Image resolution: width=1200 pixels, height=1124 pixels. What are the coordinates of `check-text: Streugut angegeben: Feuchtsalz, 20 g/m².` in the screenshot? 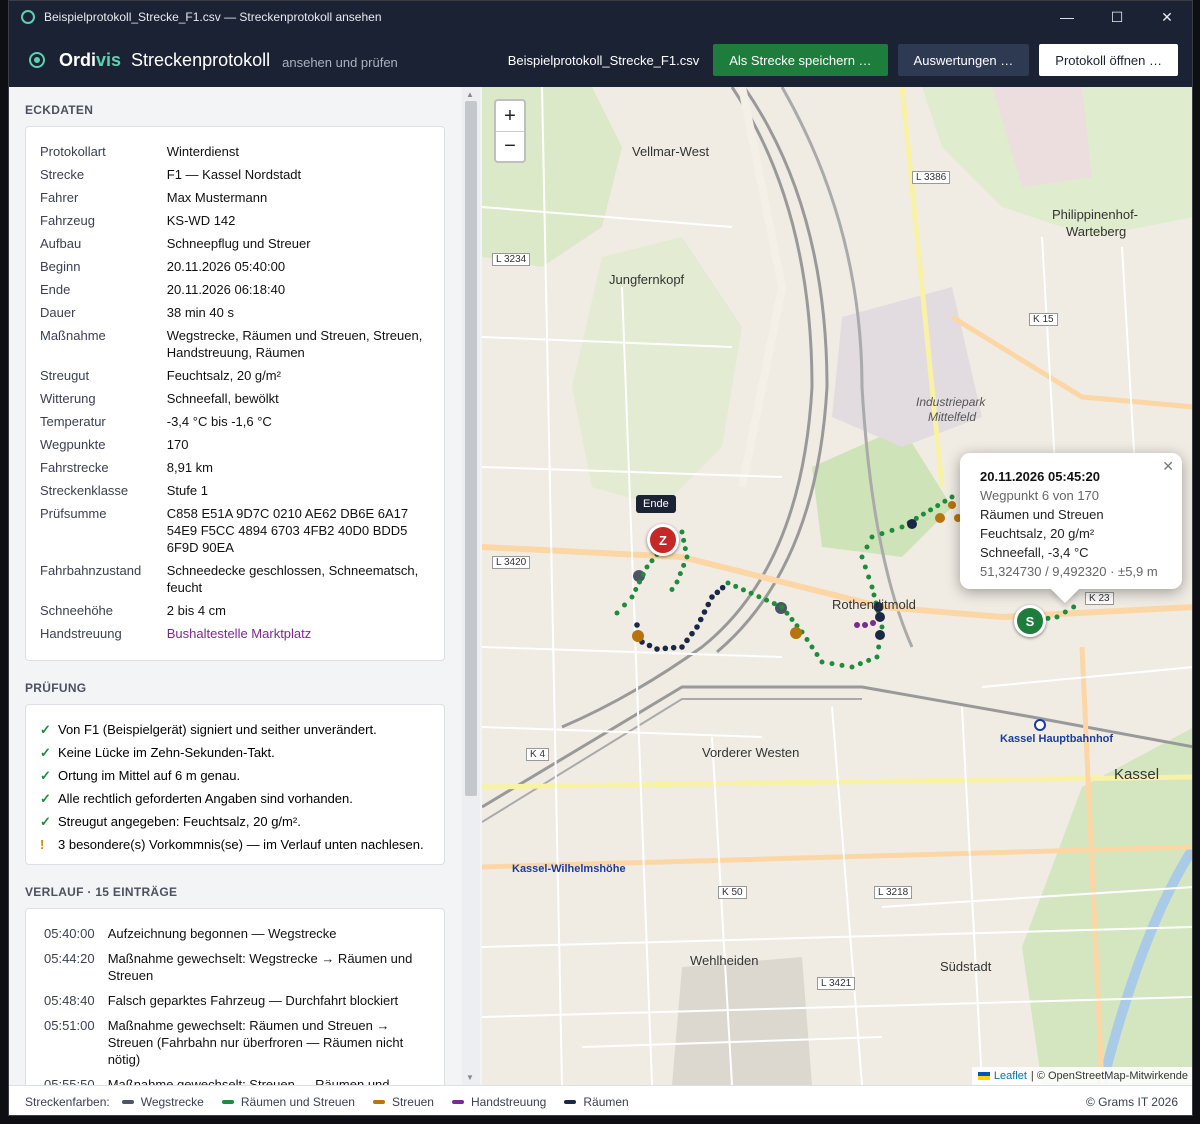 It's located at (179, 821).